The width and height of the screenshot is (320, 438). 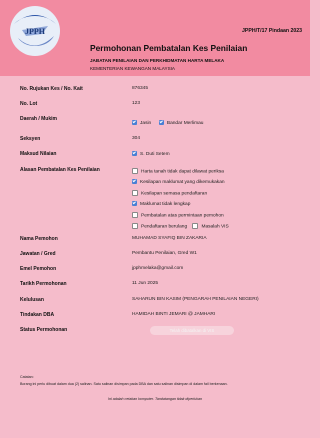 What do you see at coordinates (38, 254) in the screenshot?
I see `position-label: Jawatan / Gred` at bounding box center [38, 254].